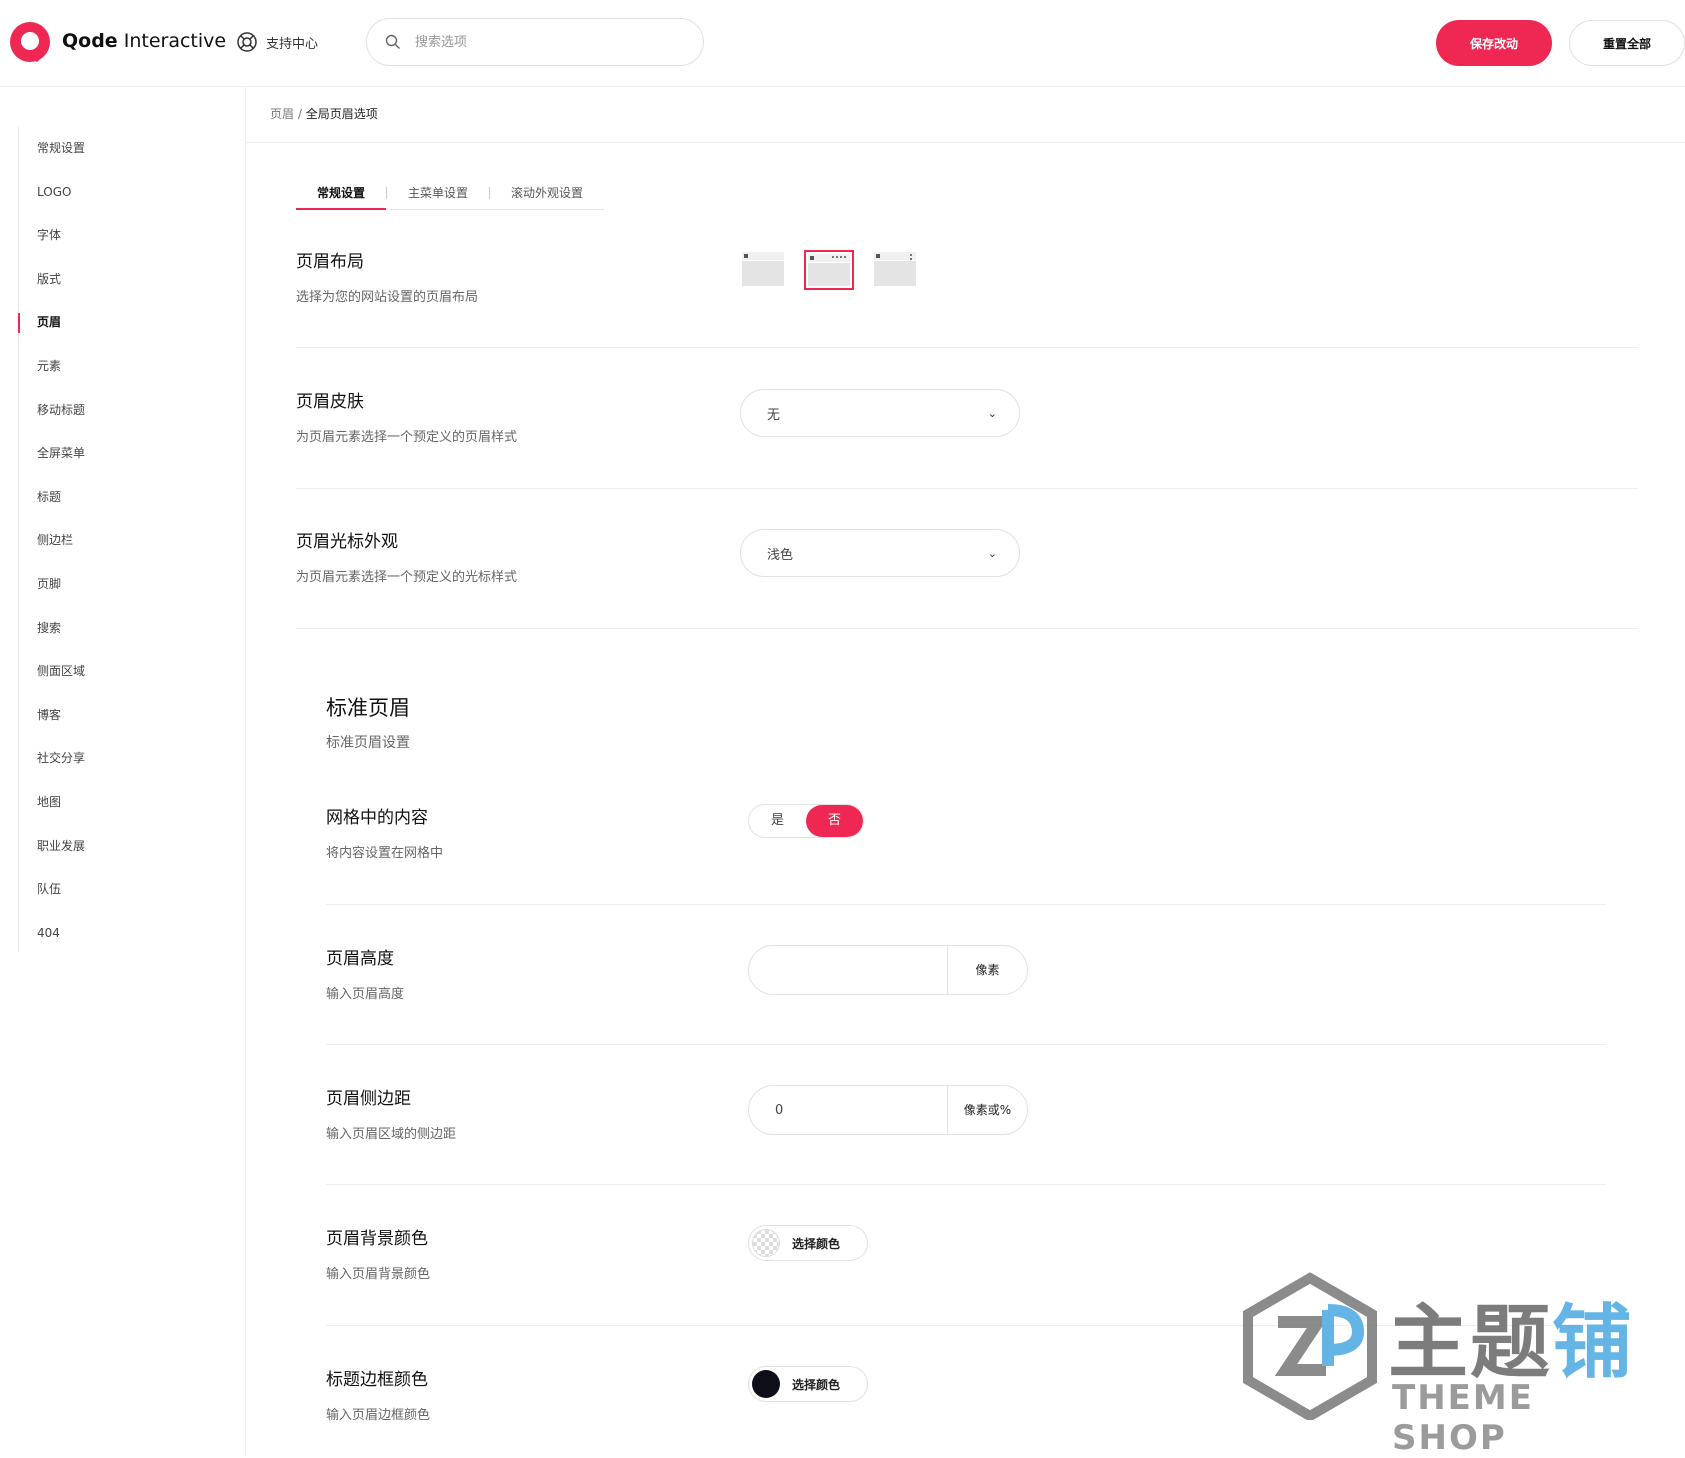 This screenshot has width=1685, height=1458. I want to click on content-in-grid-toggle: 是 否, so click(806, 821).